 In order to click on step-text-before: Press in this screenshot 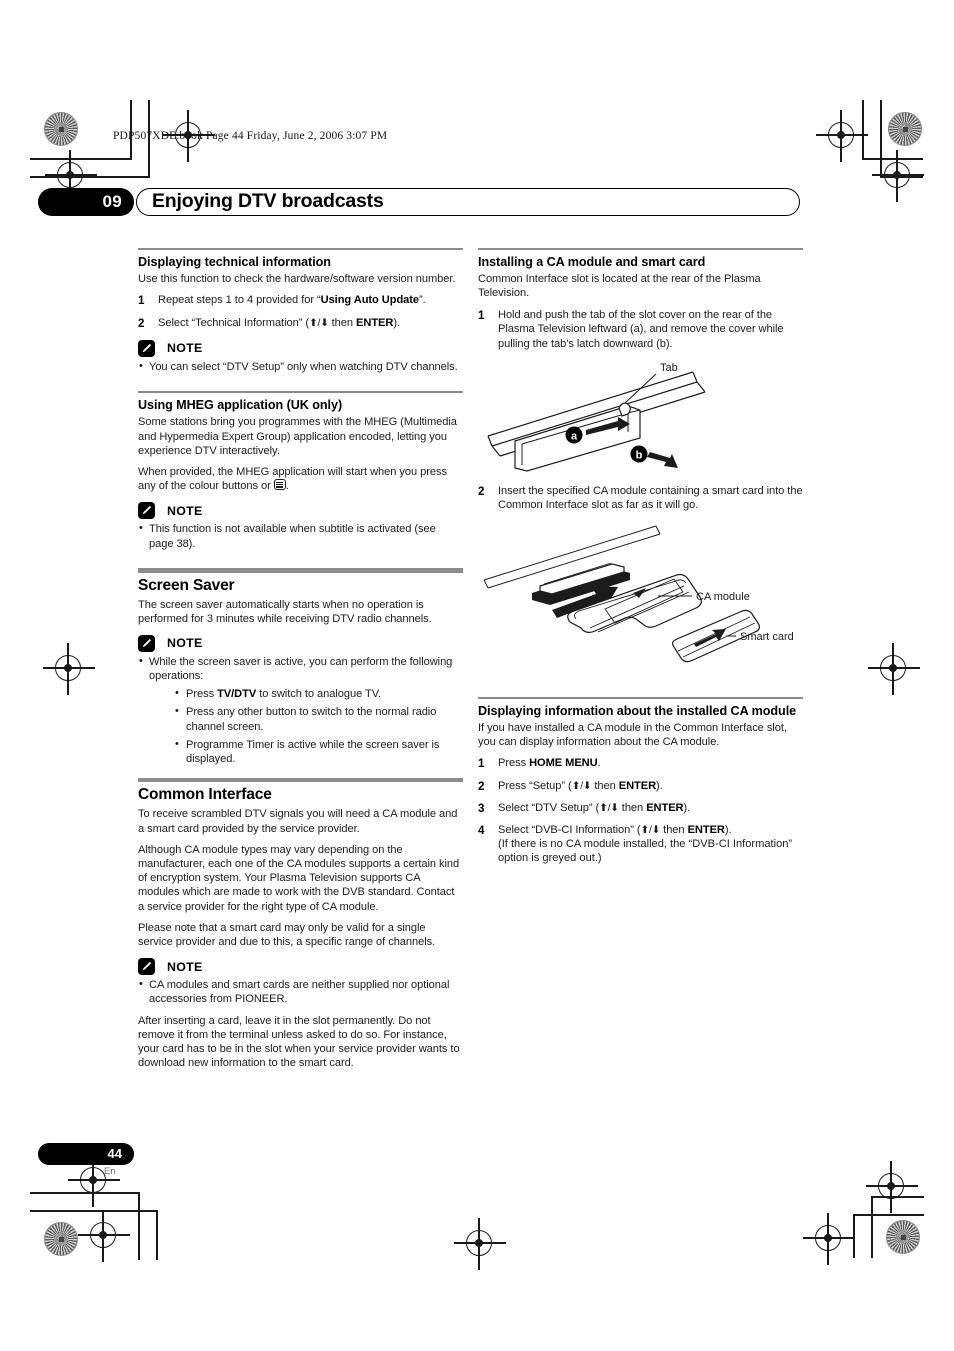, I will do `click(514, 763)`.